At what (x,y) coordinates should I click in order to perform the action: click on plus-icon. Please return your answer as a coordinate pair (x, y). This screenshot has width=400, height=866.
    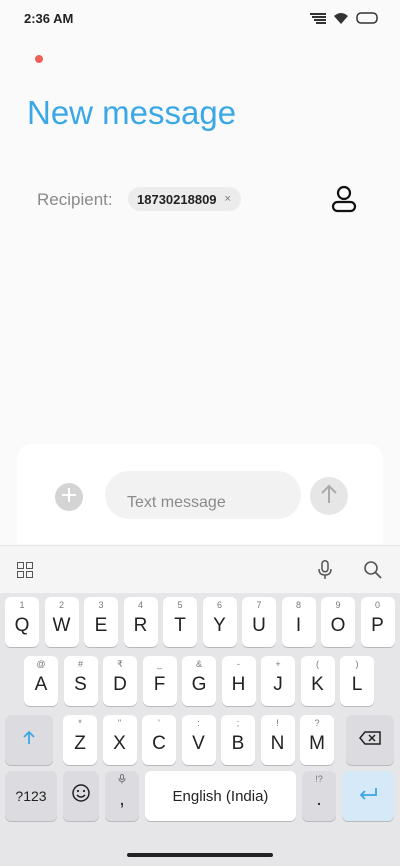
    Looking at the image, I should click on (69, 497).